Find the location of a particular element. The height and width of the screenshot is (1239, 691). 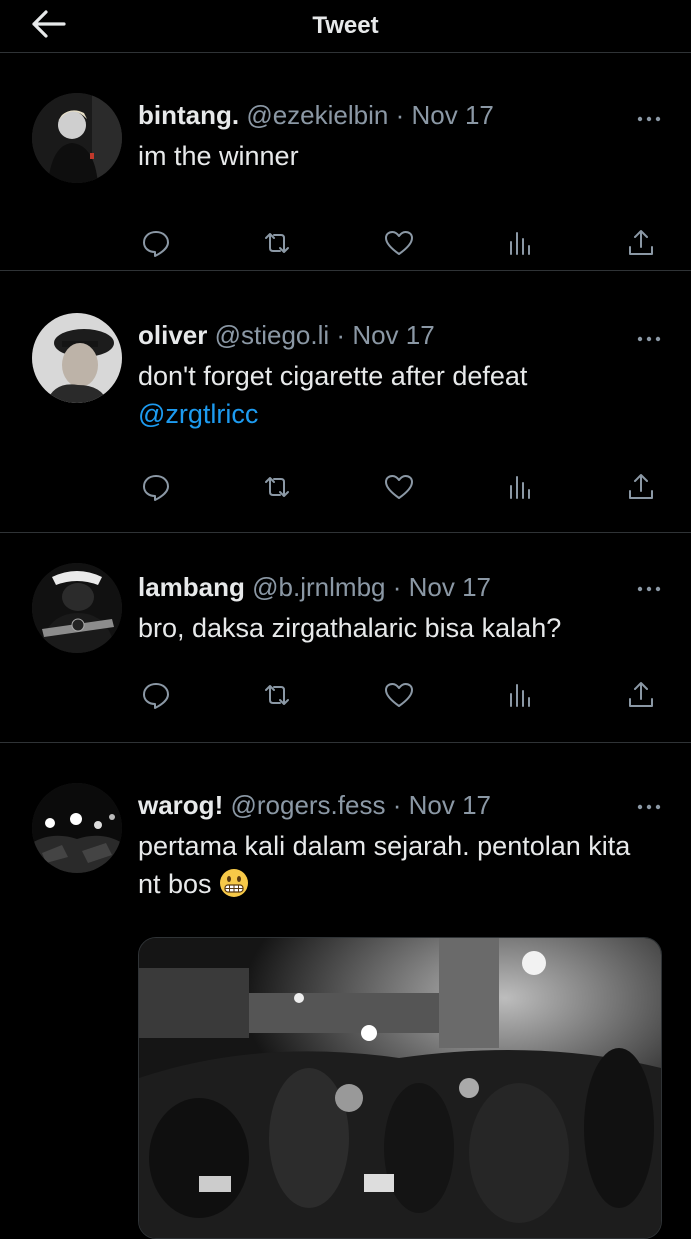

grimacing-face-emoji is located at coordinates (234, 883).